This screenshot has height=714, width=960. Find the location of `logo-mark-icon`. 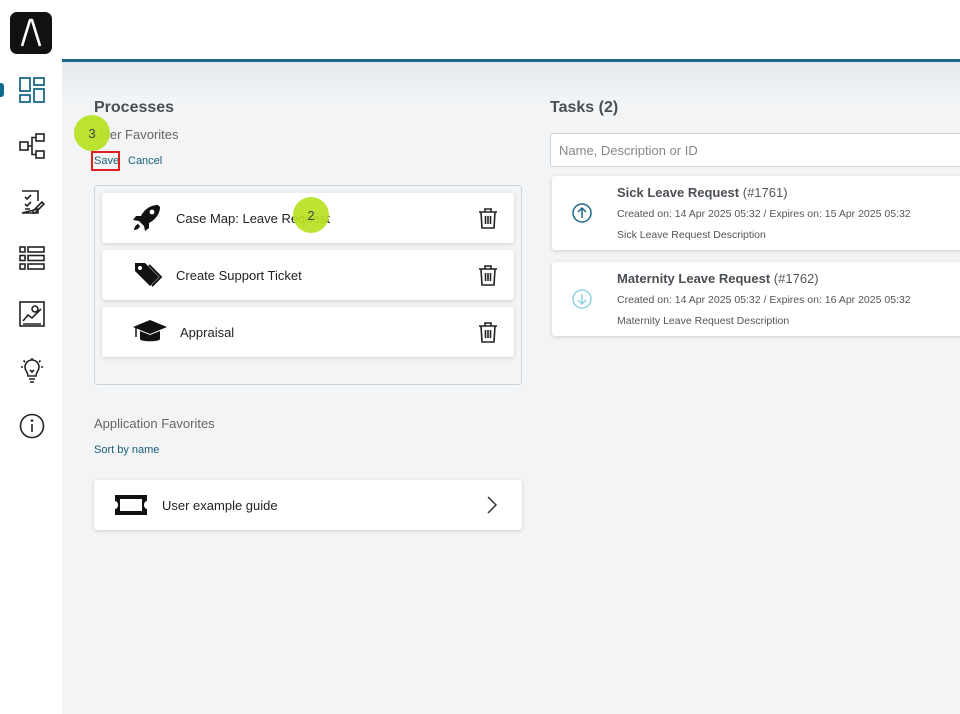

logo-mark-icon is located at coordinates (31, 32).